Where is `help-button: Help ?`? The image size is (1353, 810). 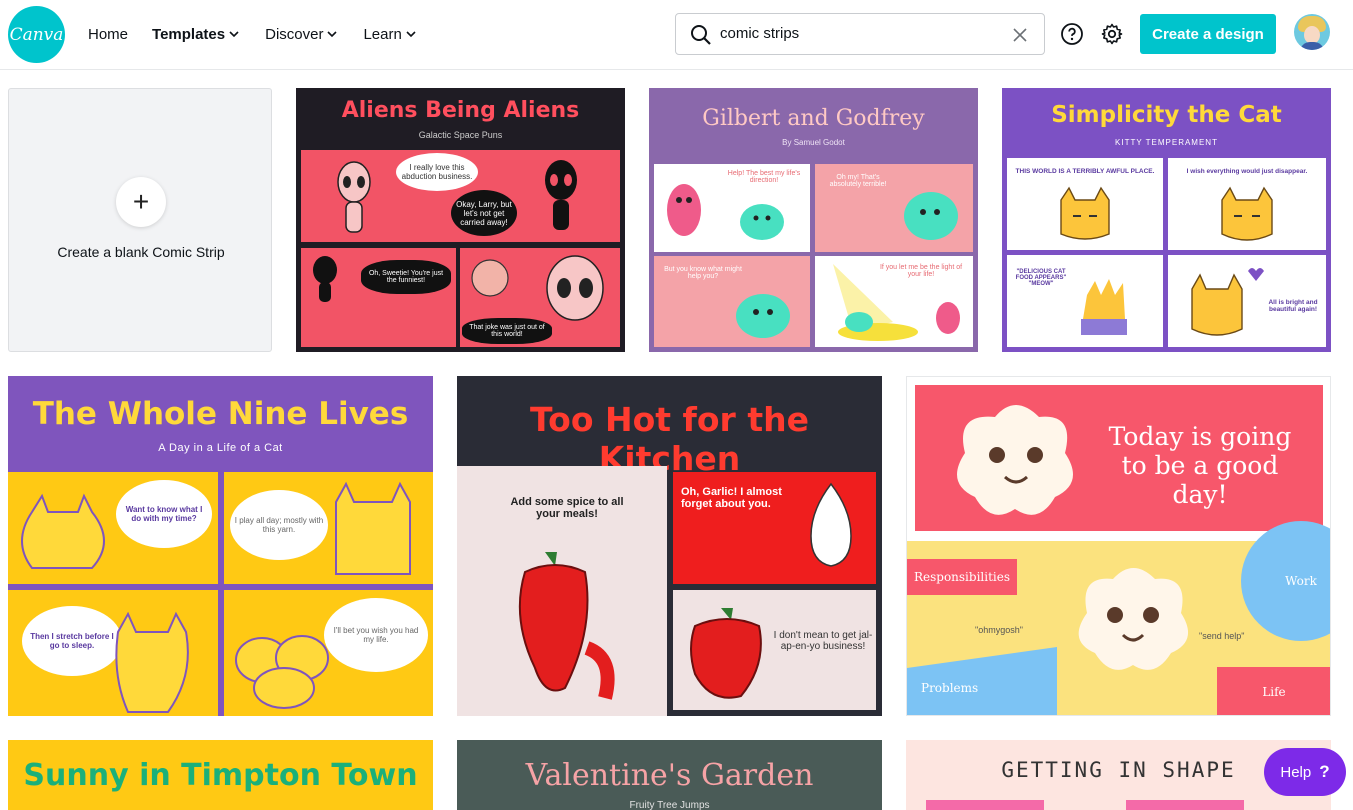 help-button: Help ? is located at coordinates (1305, 772).